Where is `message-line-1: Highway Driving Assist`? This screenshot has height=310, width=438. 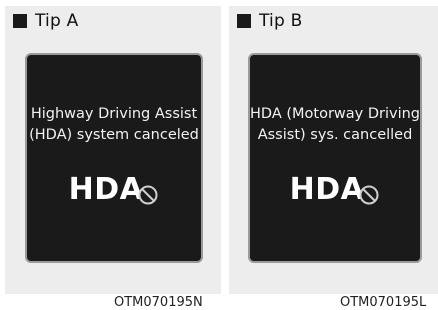
message-line-1: Highway Driving Assist is located at coordinates (114, 114).